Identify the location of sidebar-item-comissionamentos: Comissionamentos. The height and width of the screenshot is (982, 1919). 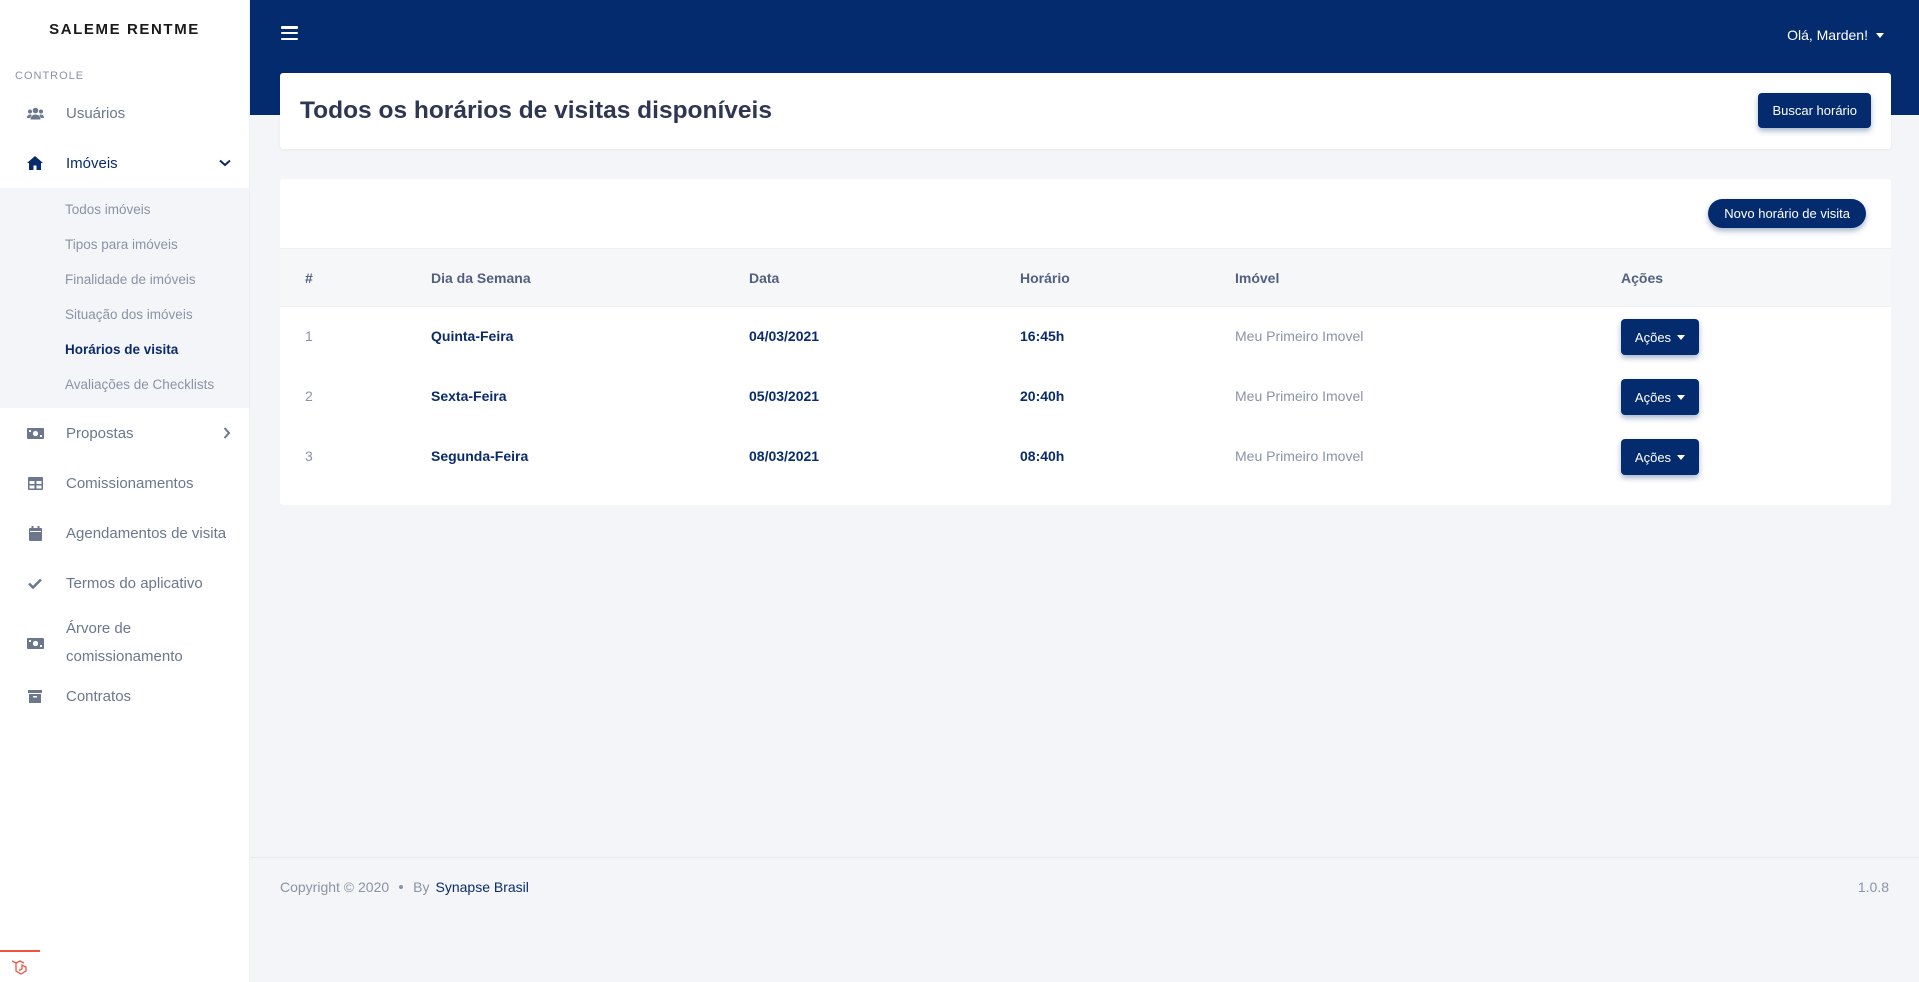
(124, 483).